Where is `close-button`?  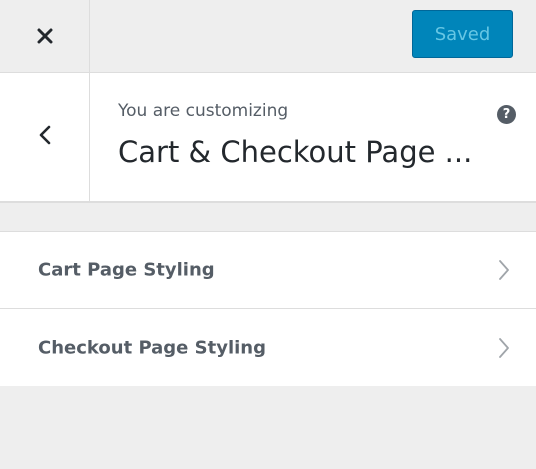
close-button is located at coordinates (45, 36).